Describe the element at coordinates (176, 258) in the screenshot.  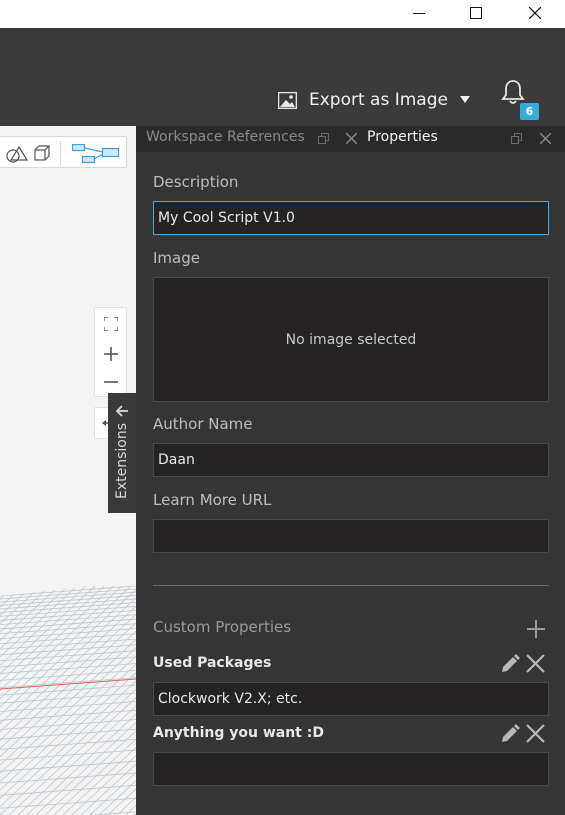
I see `image-label: Image` at that location.